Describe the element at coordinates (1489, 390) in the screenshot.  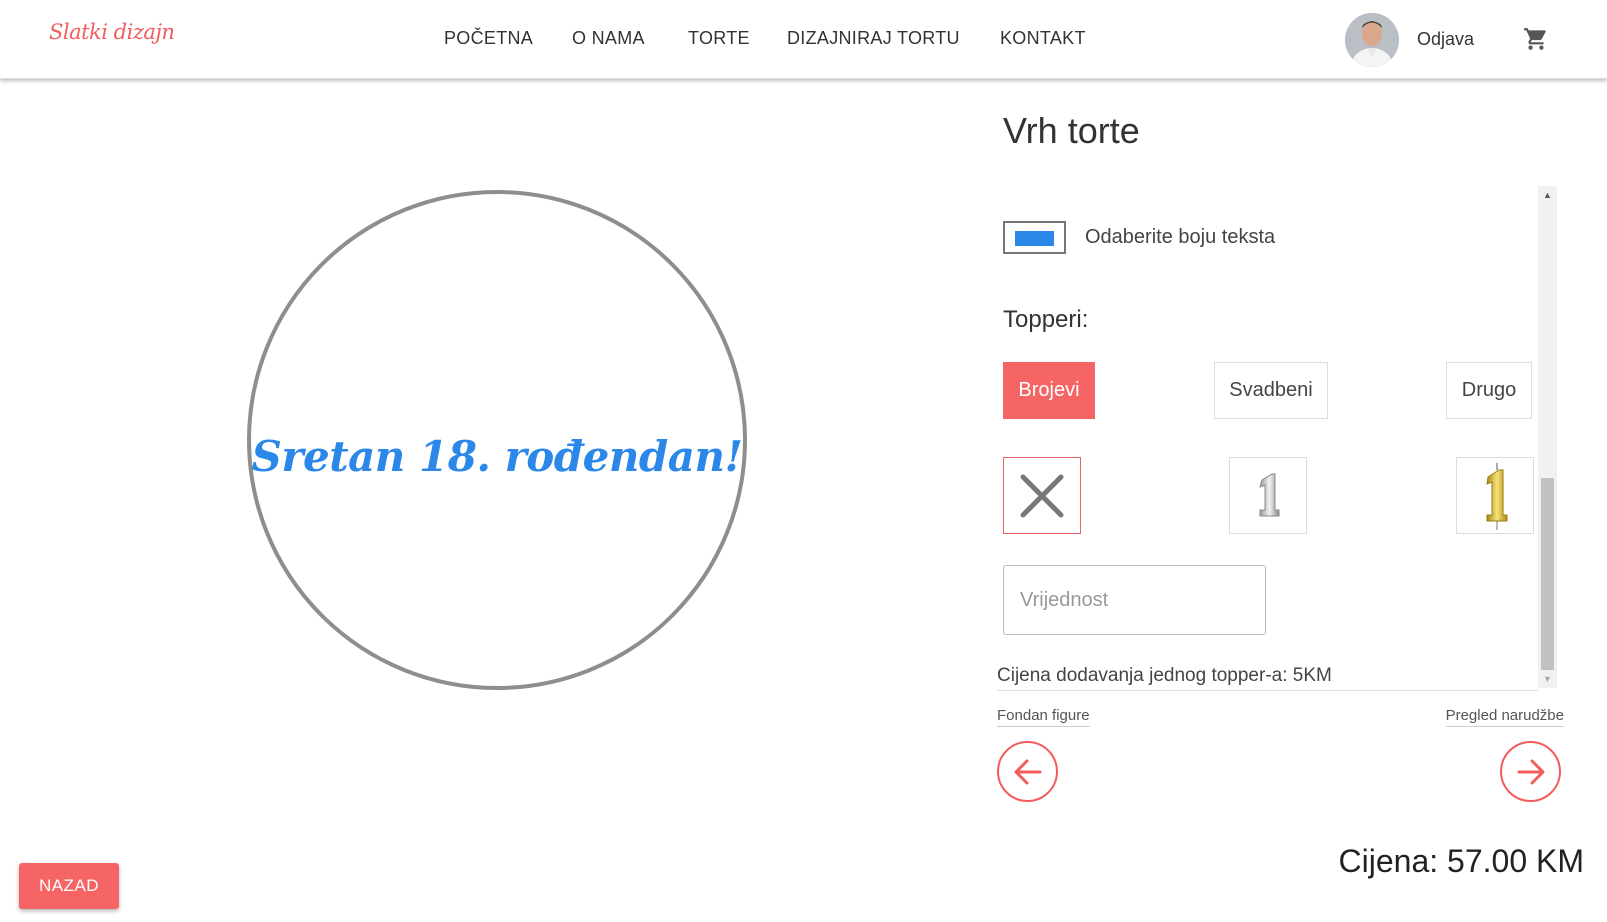
I see `tab-drugo: Drugo` at that location.